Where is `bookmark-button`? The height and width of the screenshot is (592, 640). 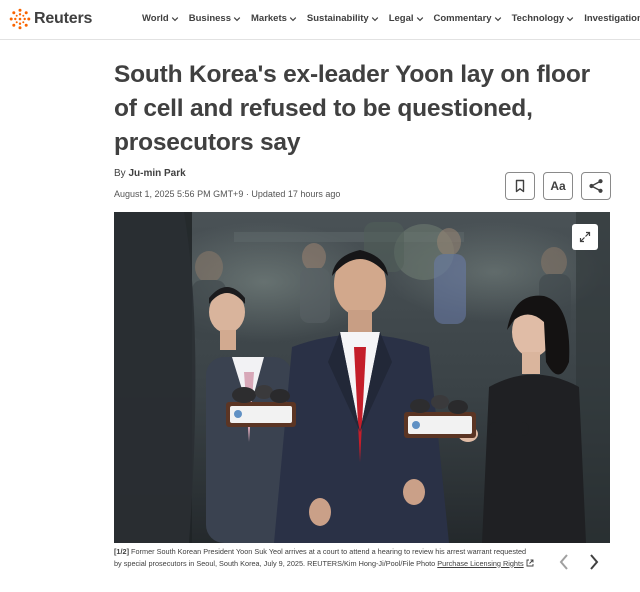 bookmark-button is located at coordinates (520, 186).